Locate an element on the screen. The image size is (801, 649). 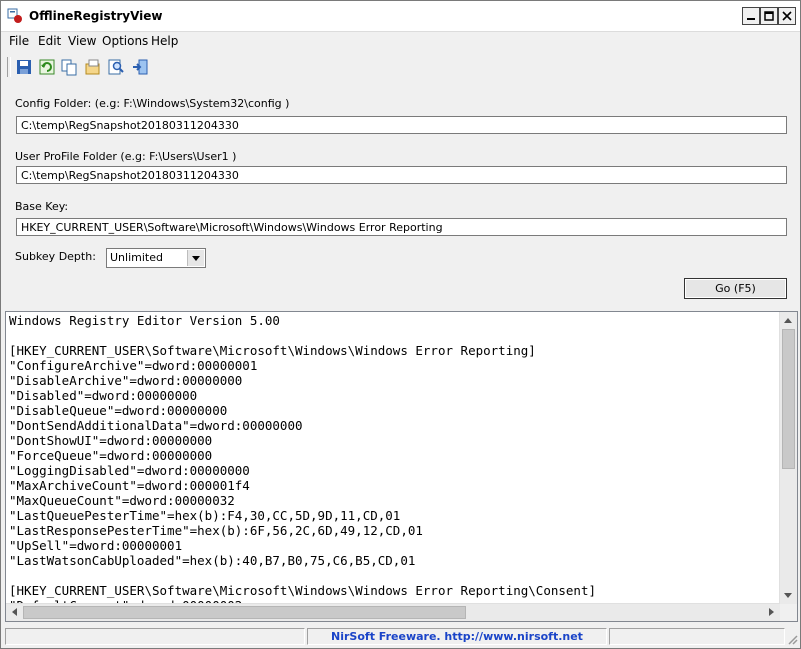
scroll-left-button is located at coordinates (14, 612).